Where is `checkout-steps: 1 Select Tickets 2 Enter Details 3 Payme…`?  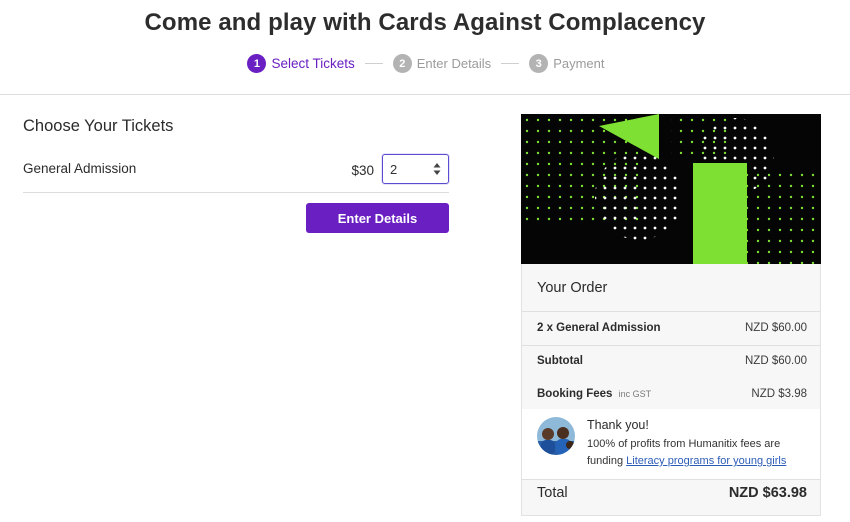
checkout-steps: 1 Select Tickets 2 Enter Details 3 Payme… is located at coordinates (425, 63).